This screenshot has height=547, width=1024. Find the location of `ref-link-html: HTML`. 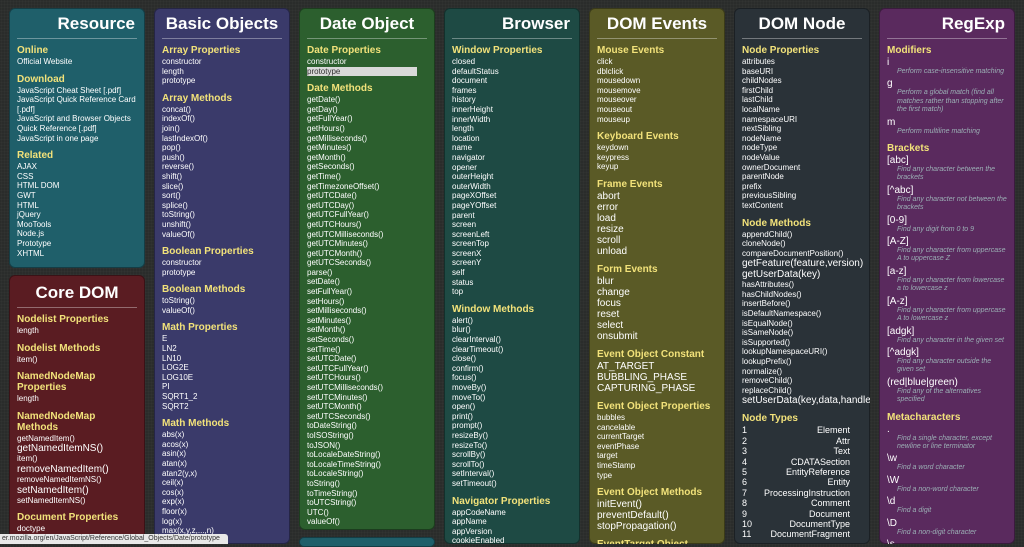

ref-link-html: HTML is located at coordinates (77, 206).